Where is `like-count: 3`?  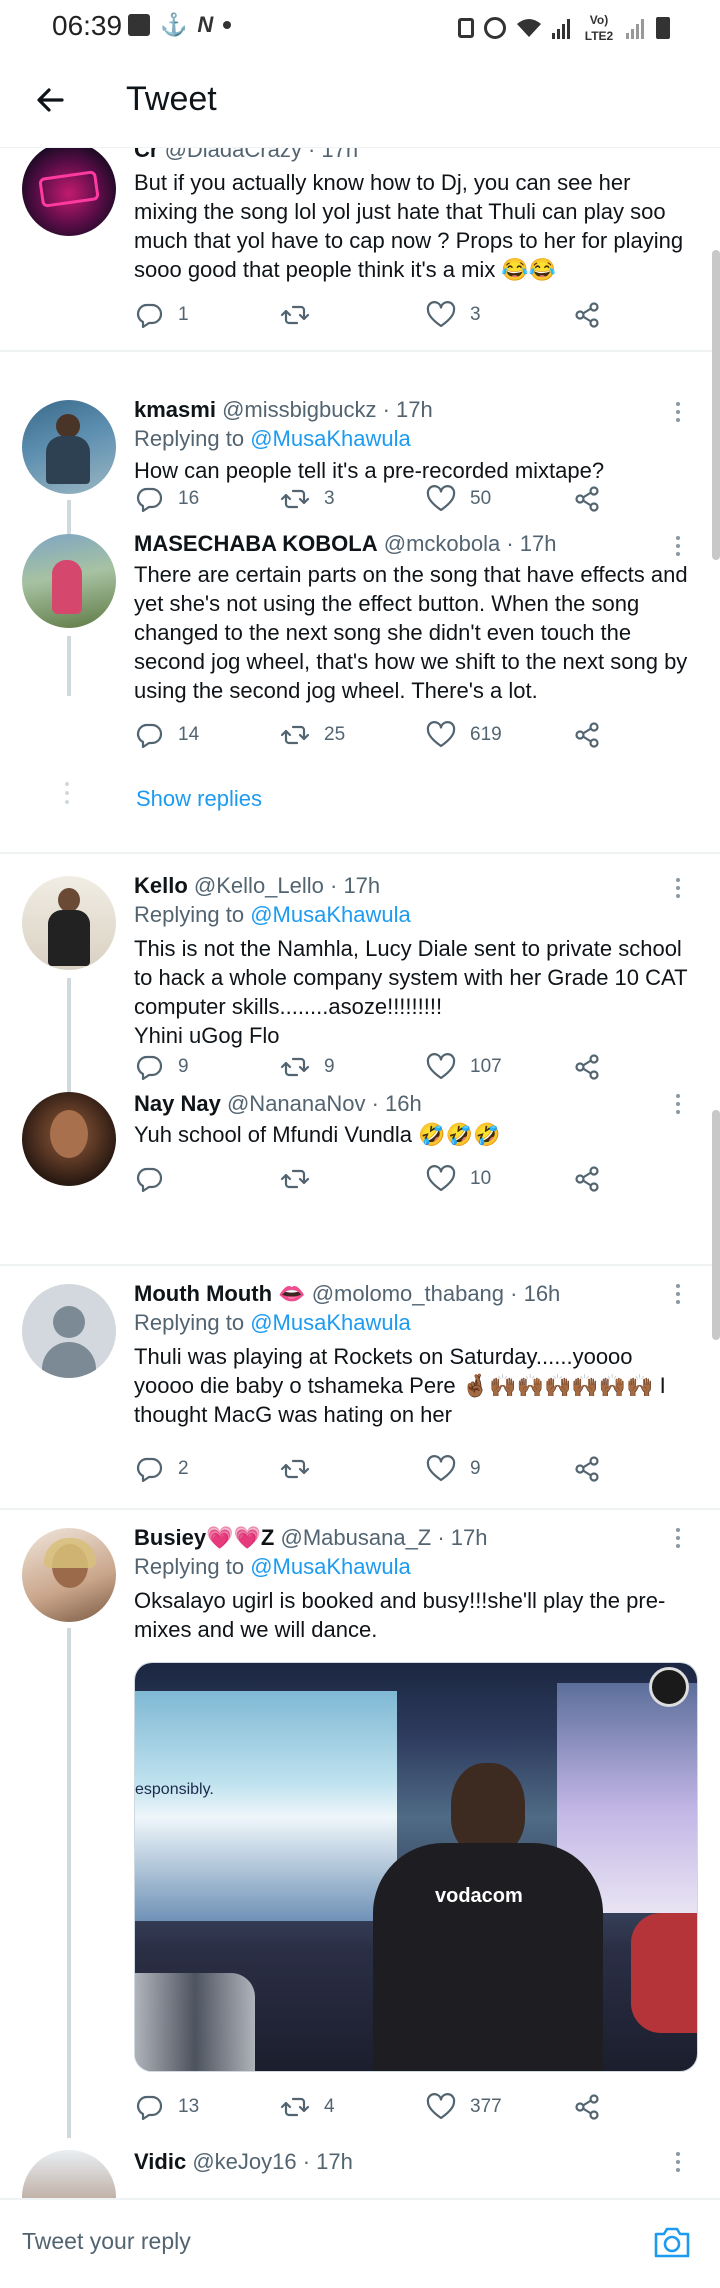 like-count: 3 is located at coordinates (475, 314).